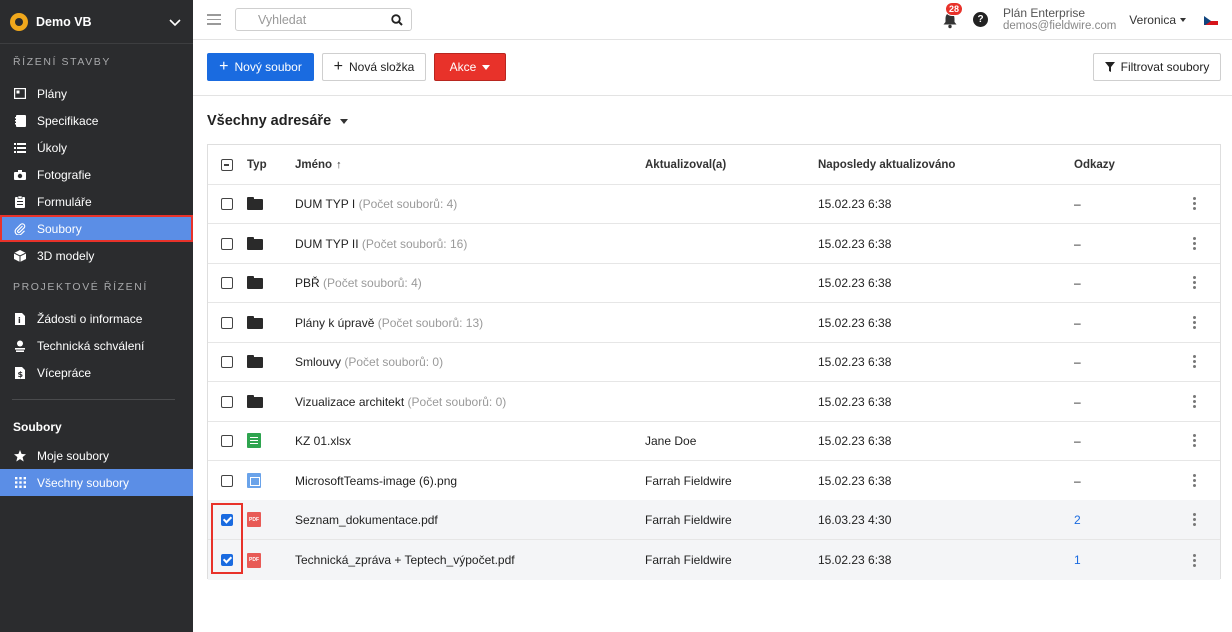 This screenshot has height=632, width=1232. Describe the element at coordinates (980, 19) in the screenshot. I see `help-icon: ?` at that location.